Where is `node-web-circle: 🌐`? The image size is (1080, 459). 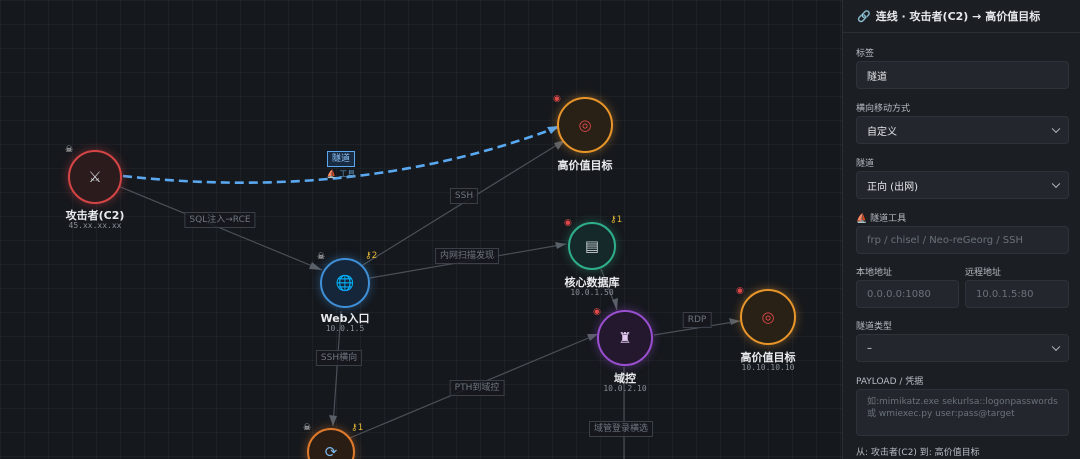
node-web-circle: 🌐 is located at coordinates (345, 283).